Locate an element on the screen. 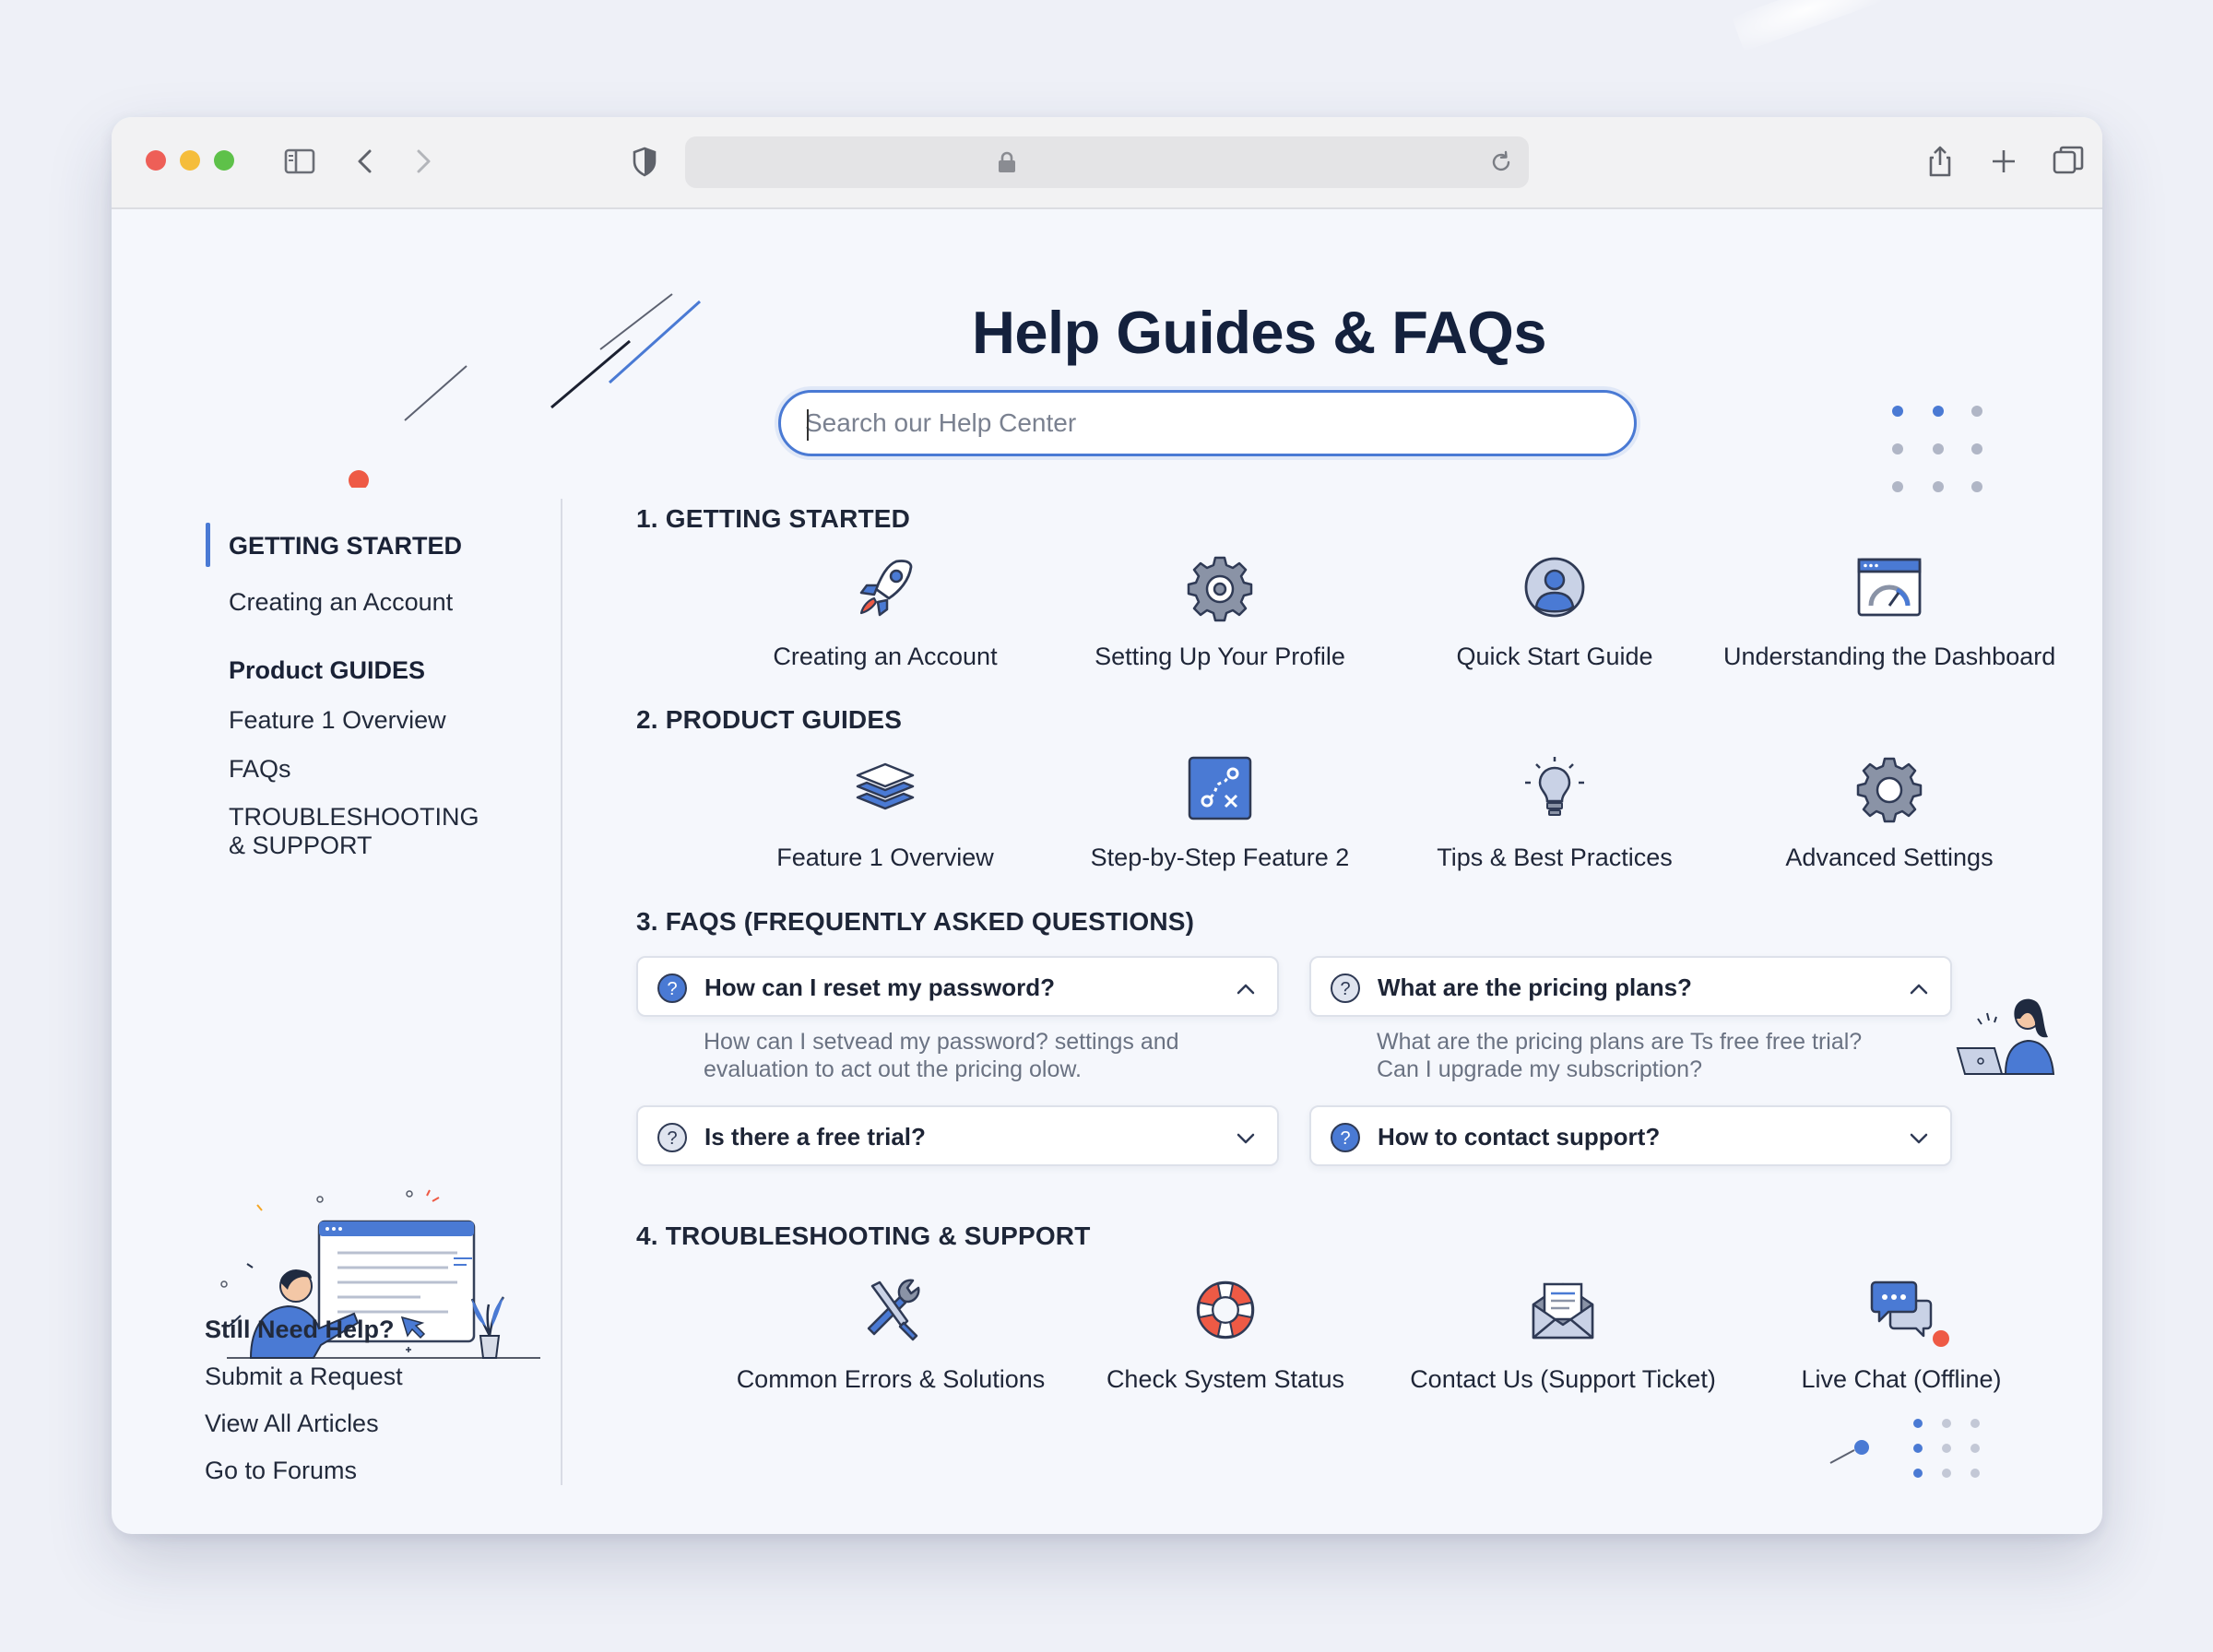  background-glare is located at coordinates (1807, 26).